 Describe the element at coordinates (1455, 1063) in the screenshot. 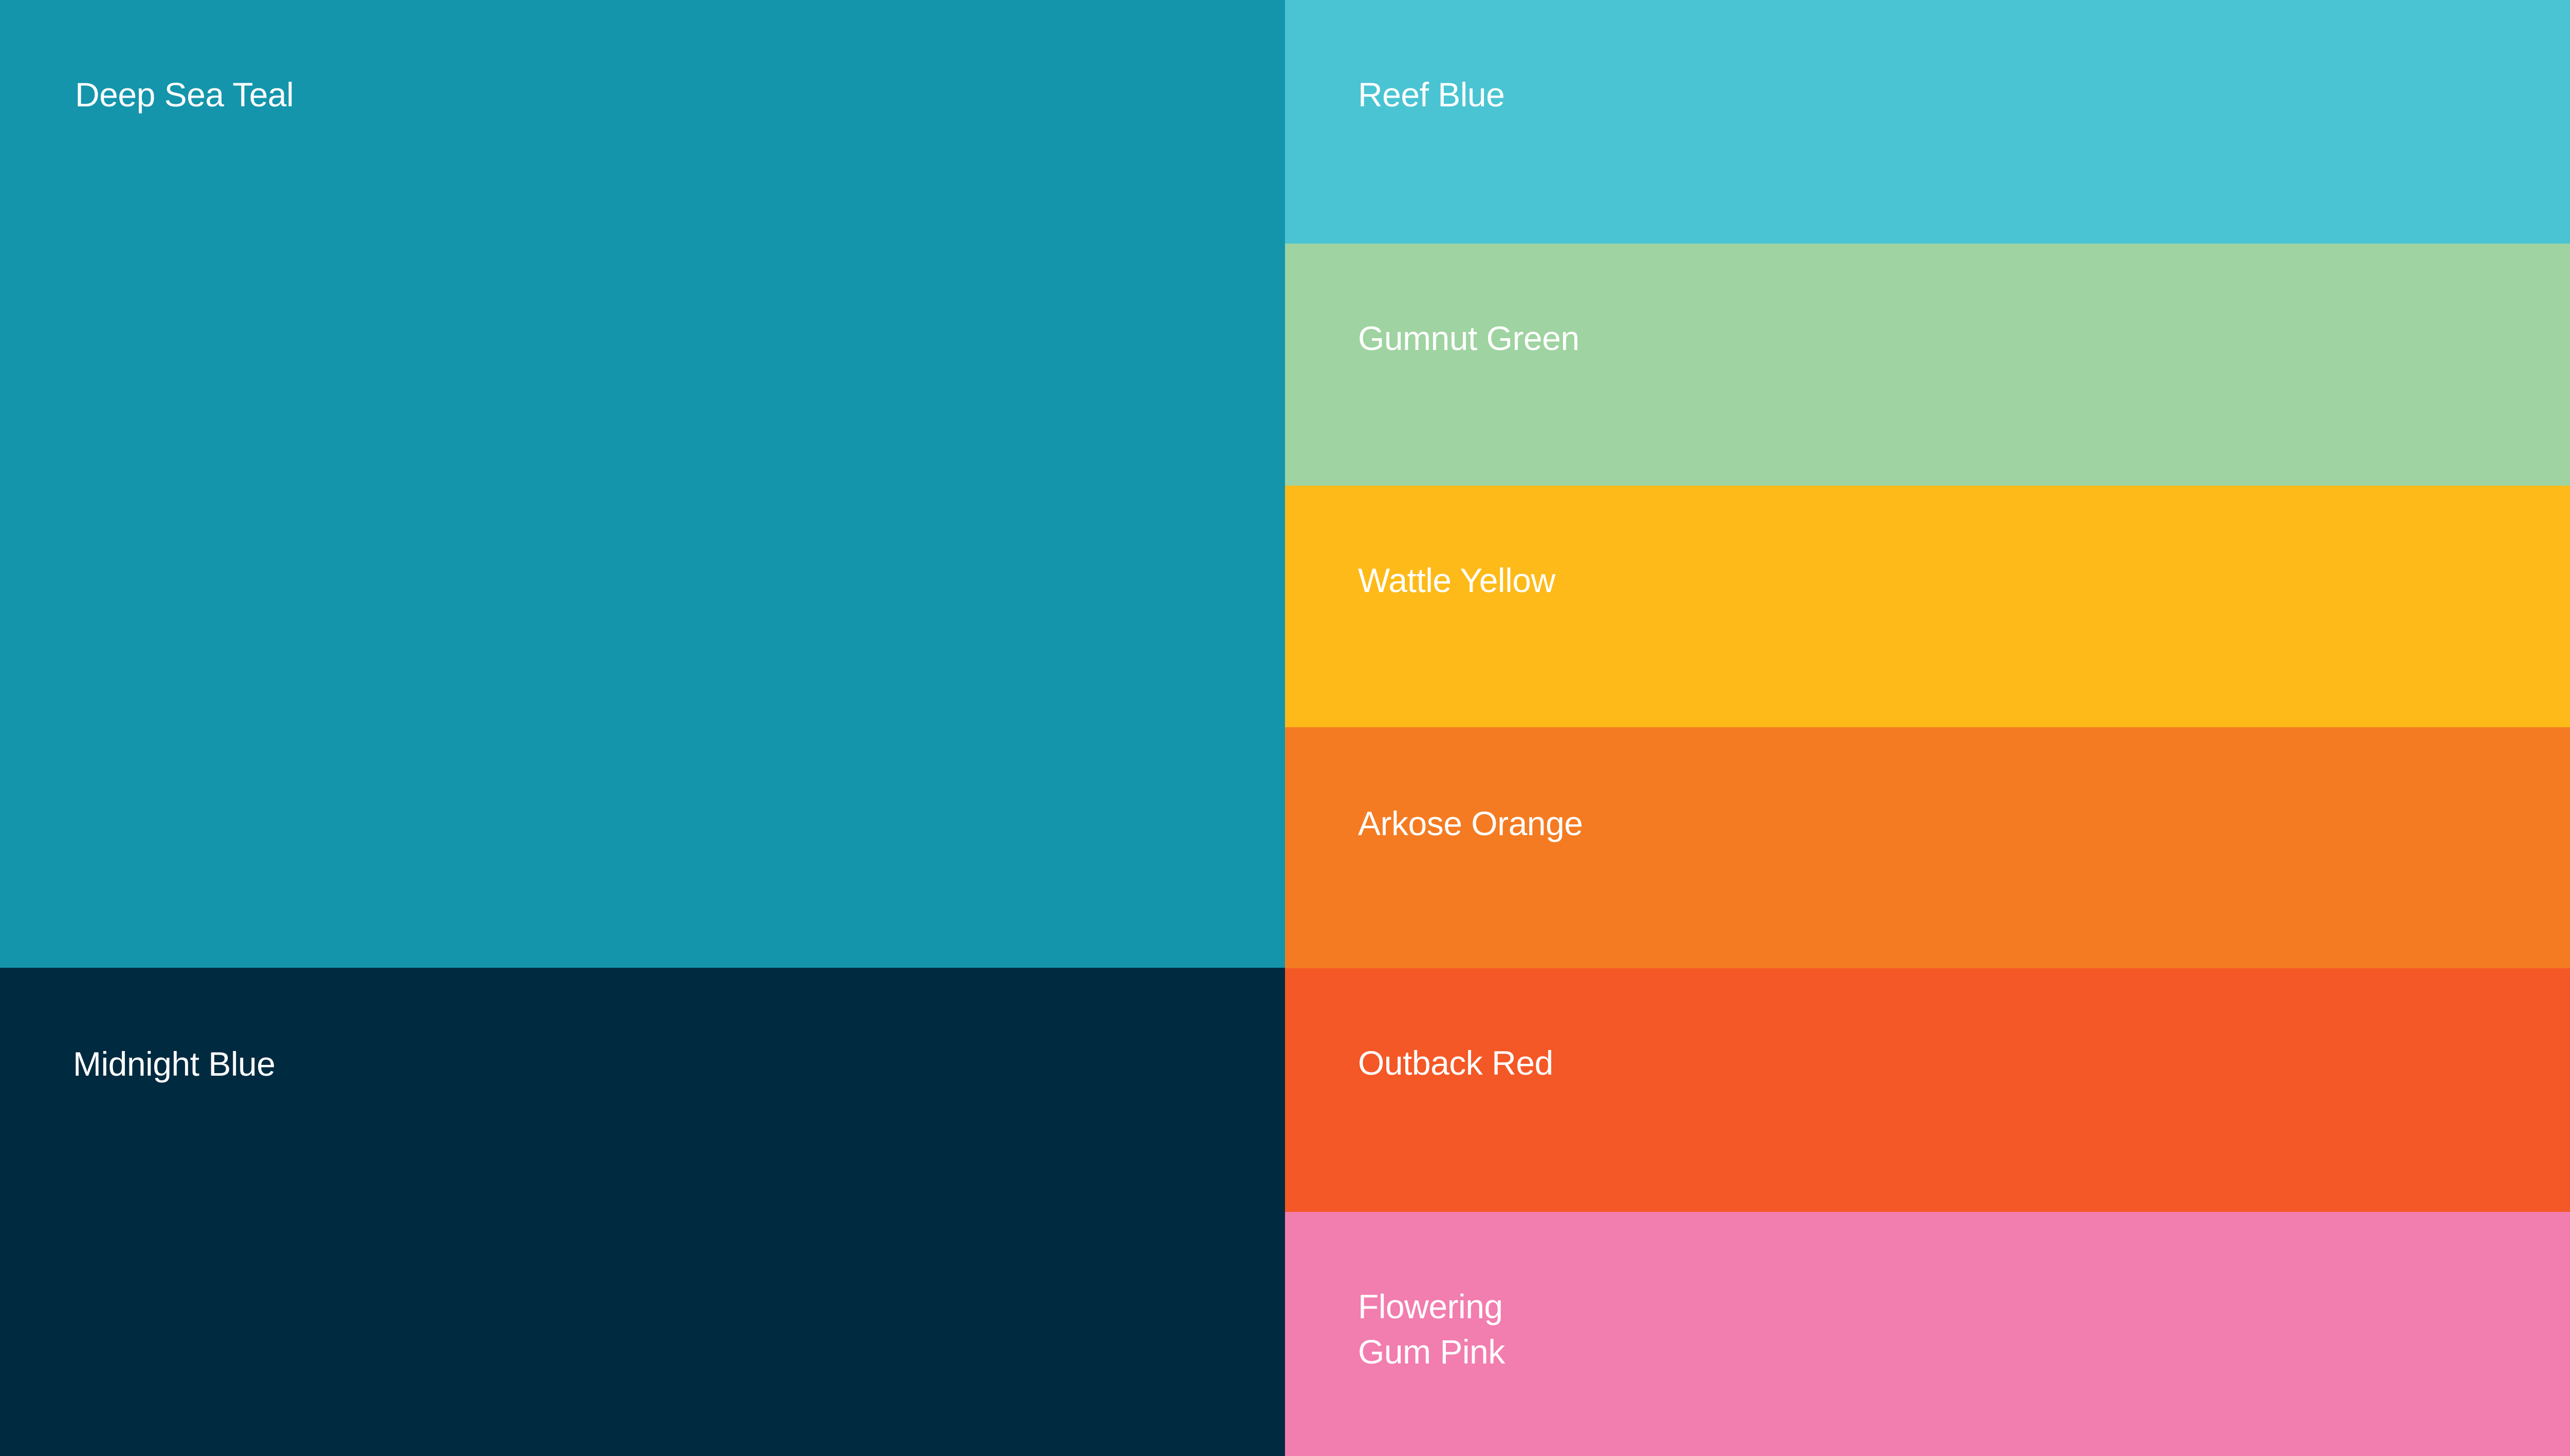

I see `swatch-label-outback-red: Outback Red` at that location.